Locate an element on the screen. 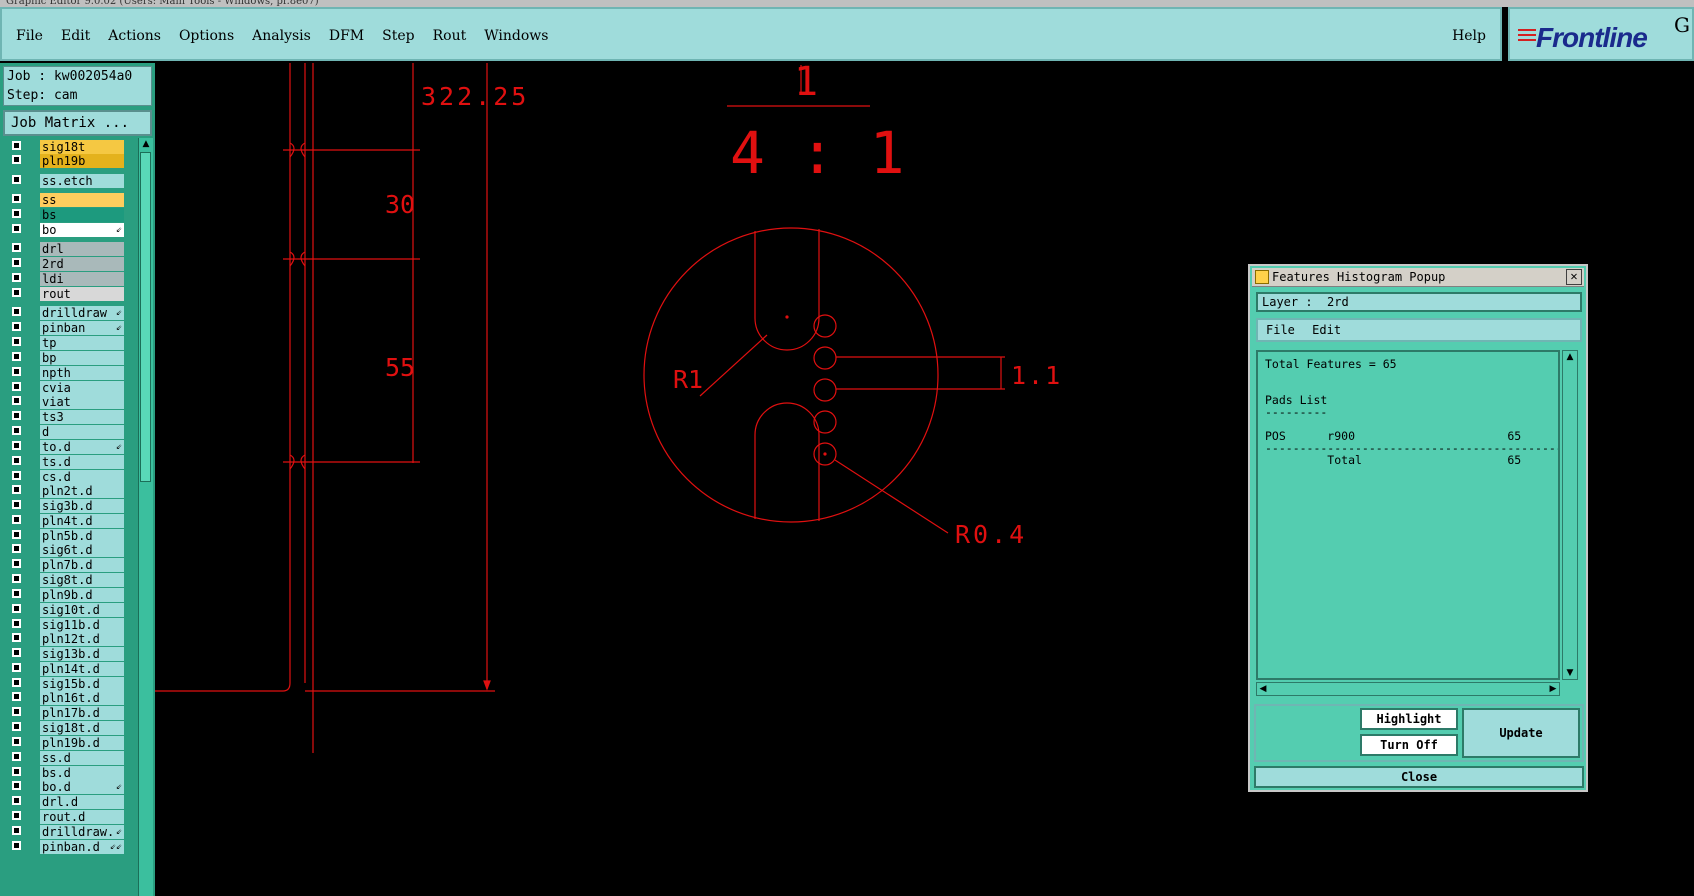  menu-windows: Windows is located at coordinates (516, 36).